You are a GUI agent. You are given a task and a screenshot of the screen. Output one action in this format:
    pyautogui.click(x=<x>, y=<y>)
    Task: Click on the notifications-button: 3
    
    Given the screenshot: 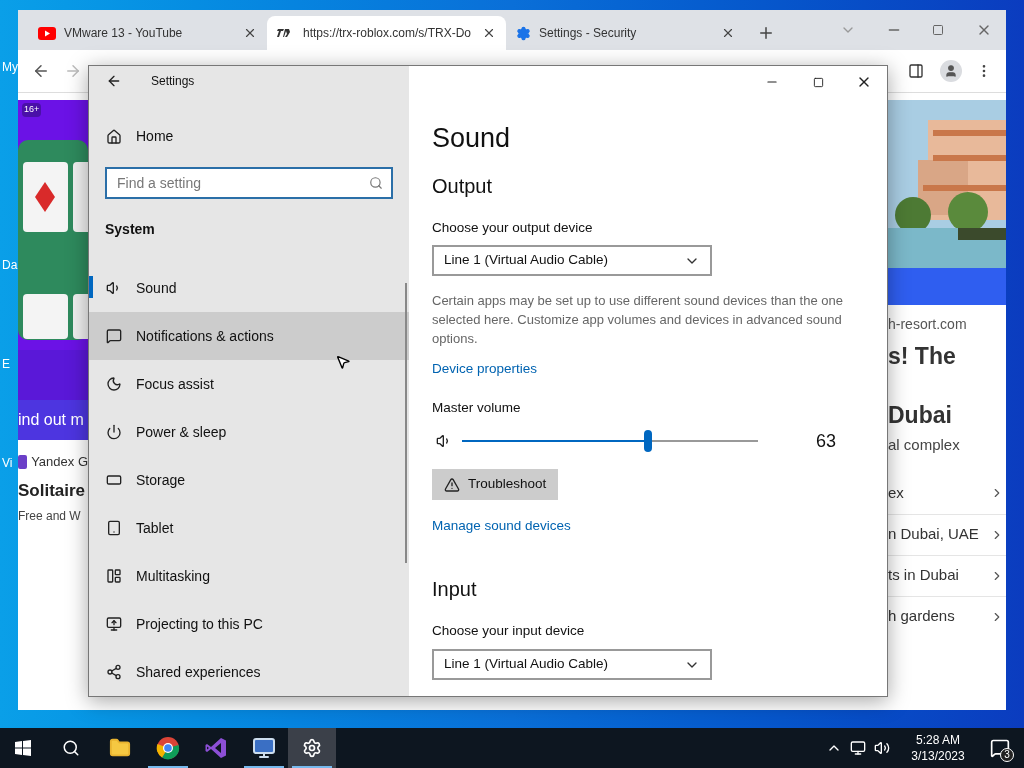 What is the action you would take?
    pyautogui.click(x=1000, y=748)
    